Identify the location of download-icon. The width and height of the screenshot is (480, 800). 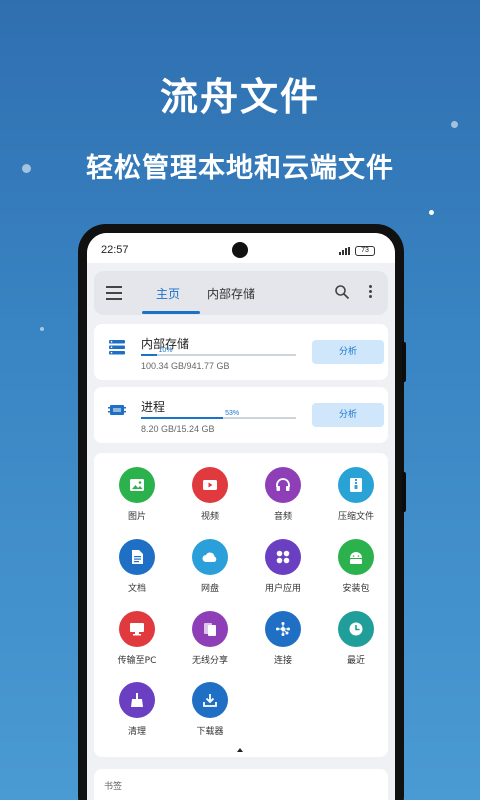
(210, 700).